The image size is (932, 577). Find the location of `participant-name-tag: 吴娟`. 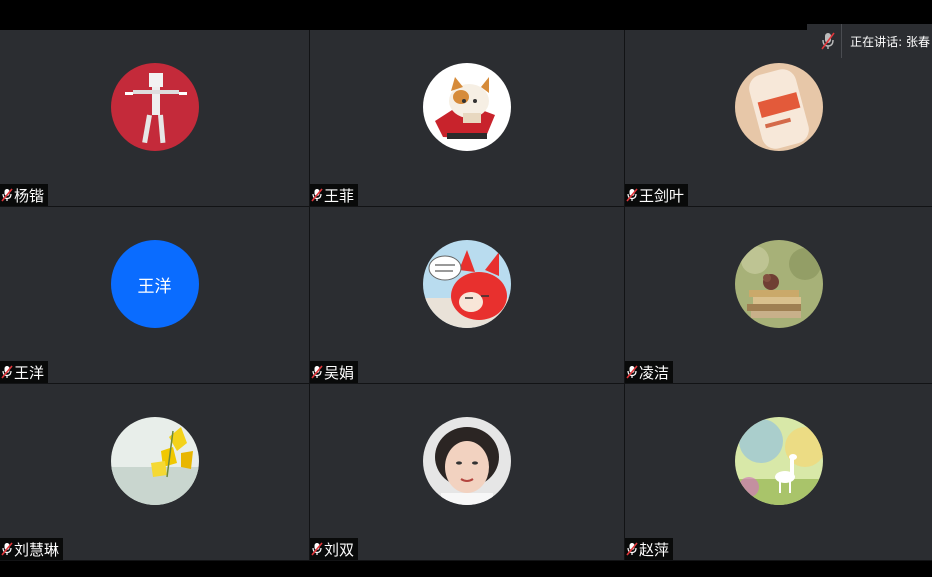

participant-name-tag: 吴娟 is located at coordinates (334, 372).